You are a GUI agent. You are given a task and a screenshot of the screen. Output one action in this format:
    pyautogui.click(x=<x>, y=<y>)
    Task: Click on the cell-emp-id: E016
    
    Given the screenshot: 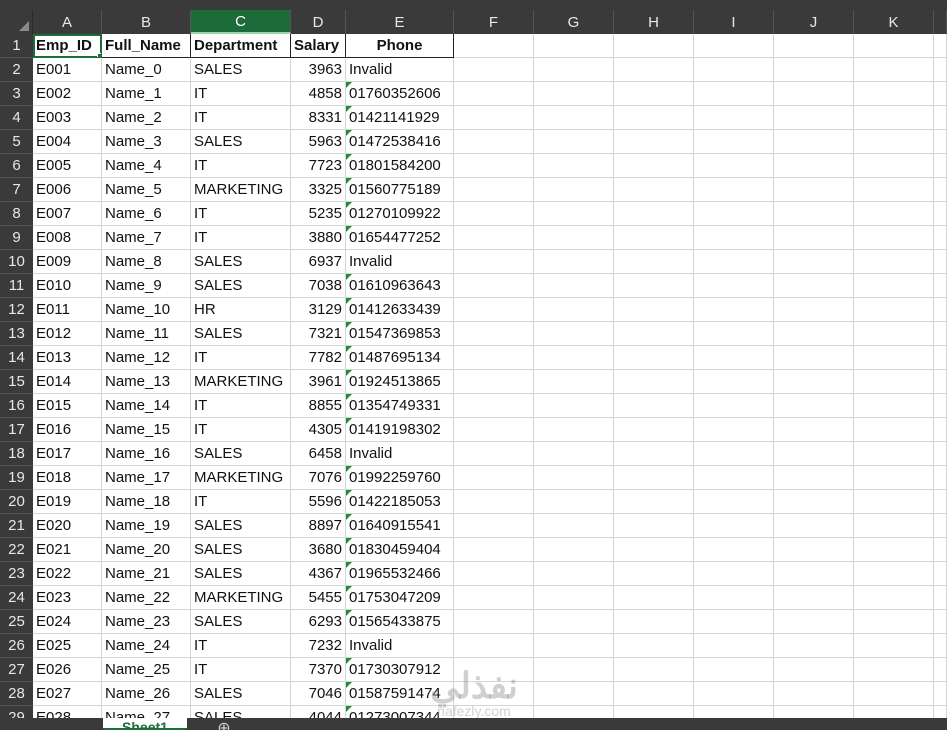 What is the action you would take?
    pyautogui.click(x=67, y=430)
    